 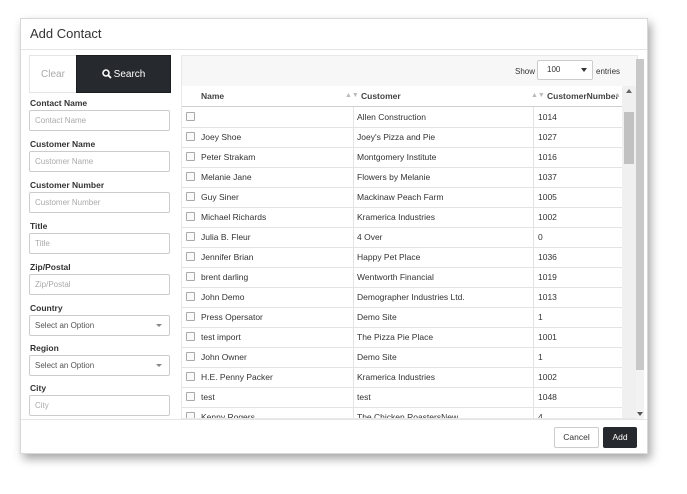 What do you see at coordinates (640, 214) in the screenshot?
I see `modal-scrollbar-thumb` at bounding box center [640, 214].